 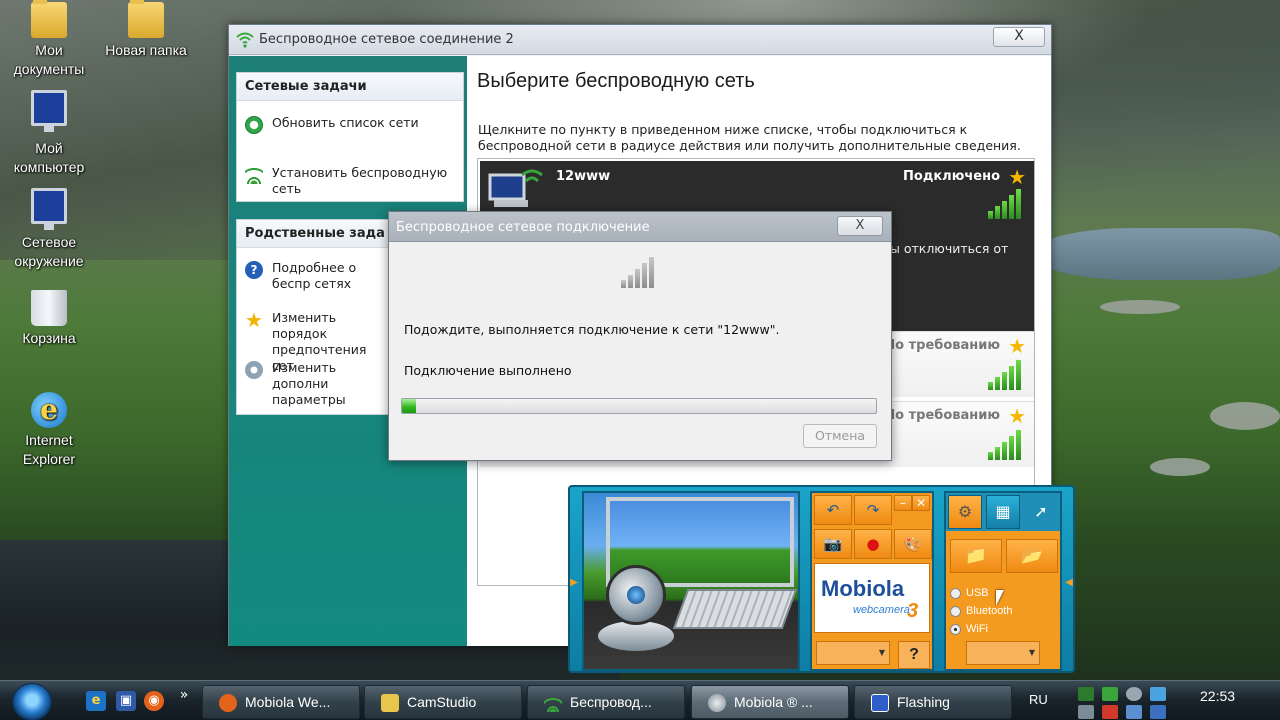 What do you see at coordinates (981, 611) in the screenshot?
I see `connection-option-bluetooth: Bluetooth` at bounding box center [981, 611].